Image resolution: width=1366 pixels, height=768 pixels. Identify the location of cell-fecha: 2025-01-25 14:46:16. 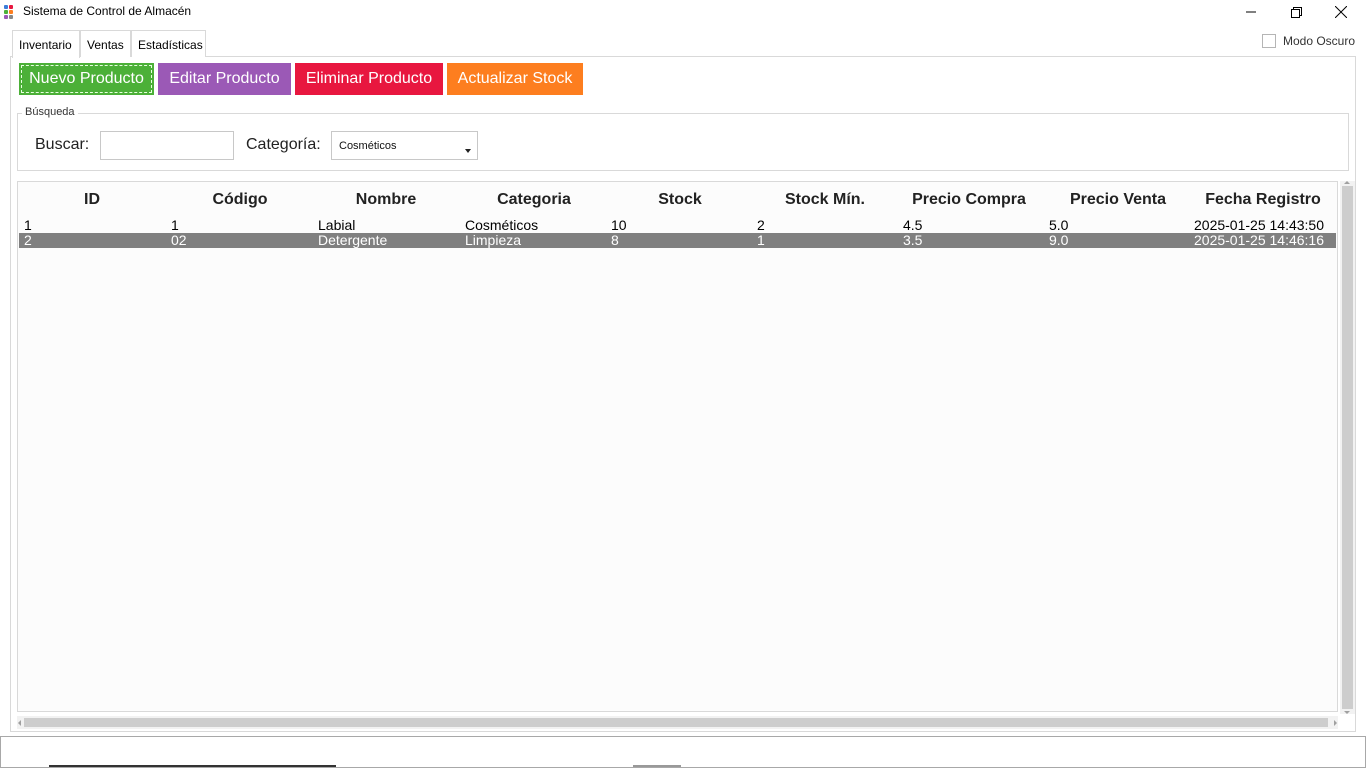
(1259, 240).